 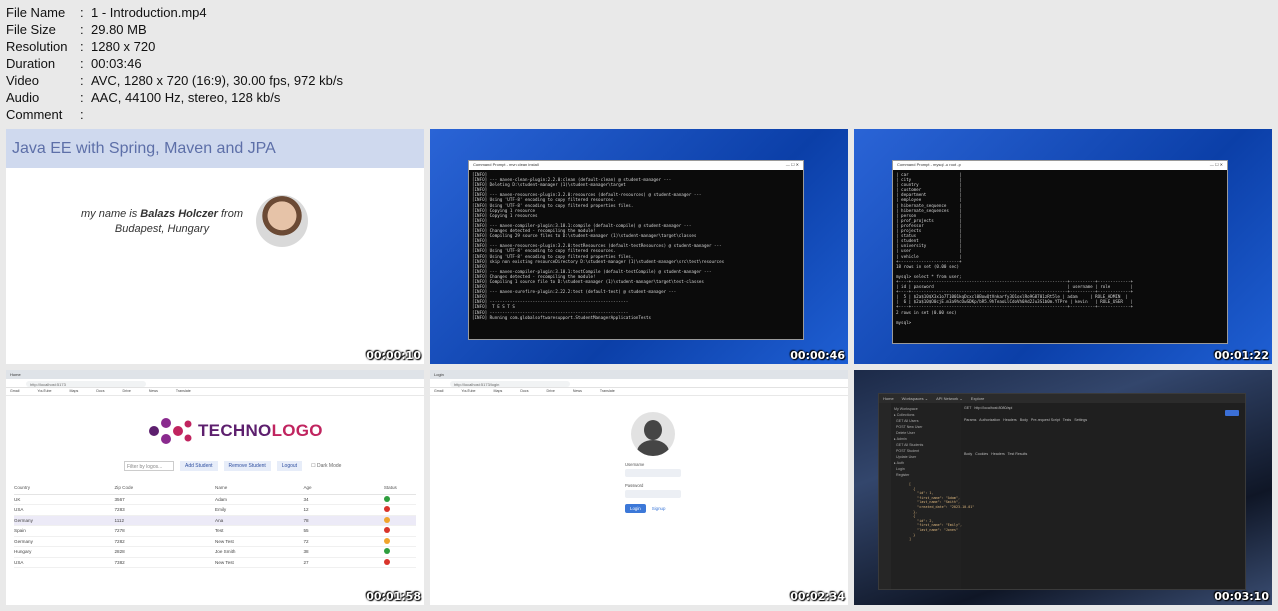 What do you see at coordinates (174, 29) in the screenshot?
I see `meta-row: File Size:29.80 MB` at bounding box center [174, 29].